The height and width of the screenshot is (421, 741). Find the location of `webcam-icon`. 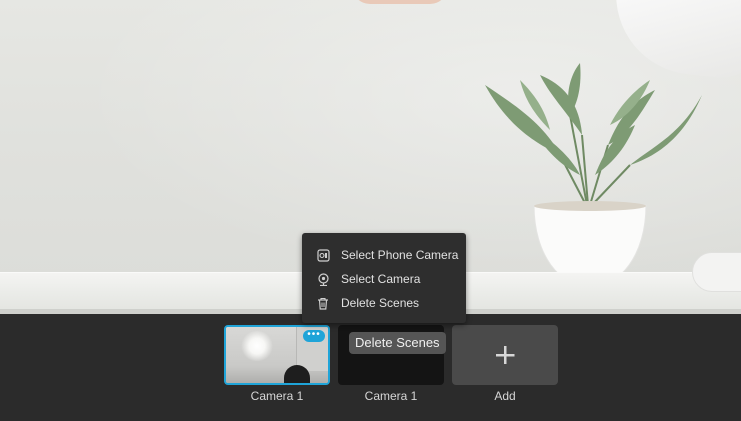

webcam-icon is located at coordinates (323, 279).